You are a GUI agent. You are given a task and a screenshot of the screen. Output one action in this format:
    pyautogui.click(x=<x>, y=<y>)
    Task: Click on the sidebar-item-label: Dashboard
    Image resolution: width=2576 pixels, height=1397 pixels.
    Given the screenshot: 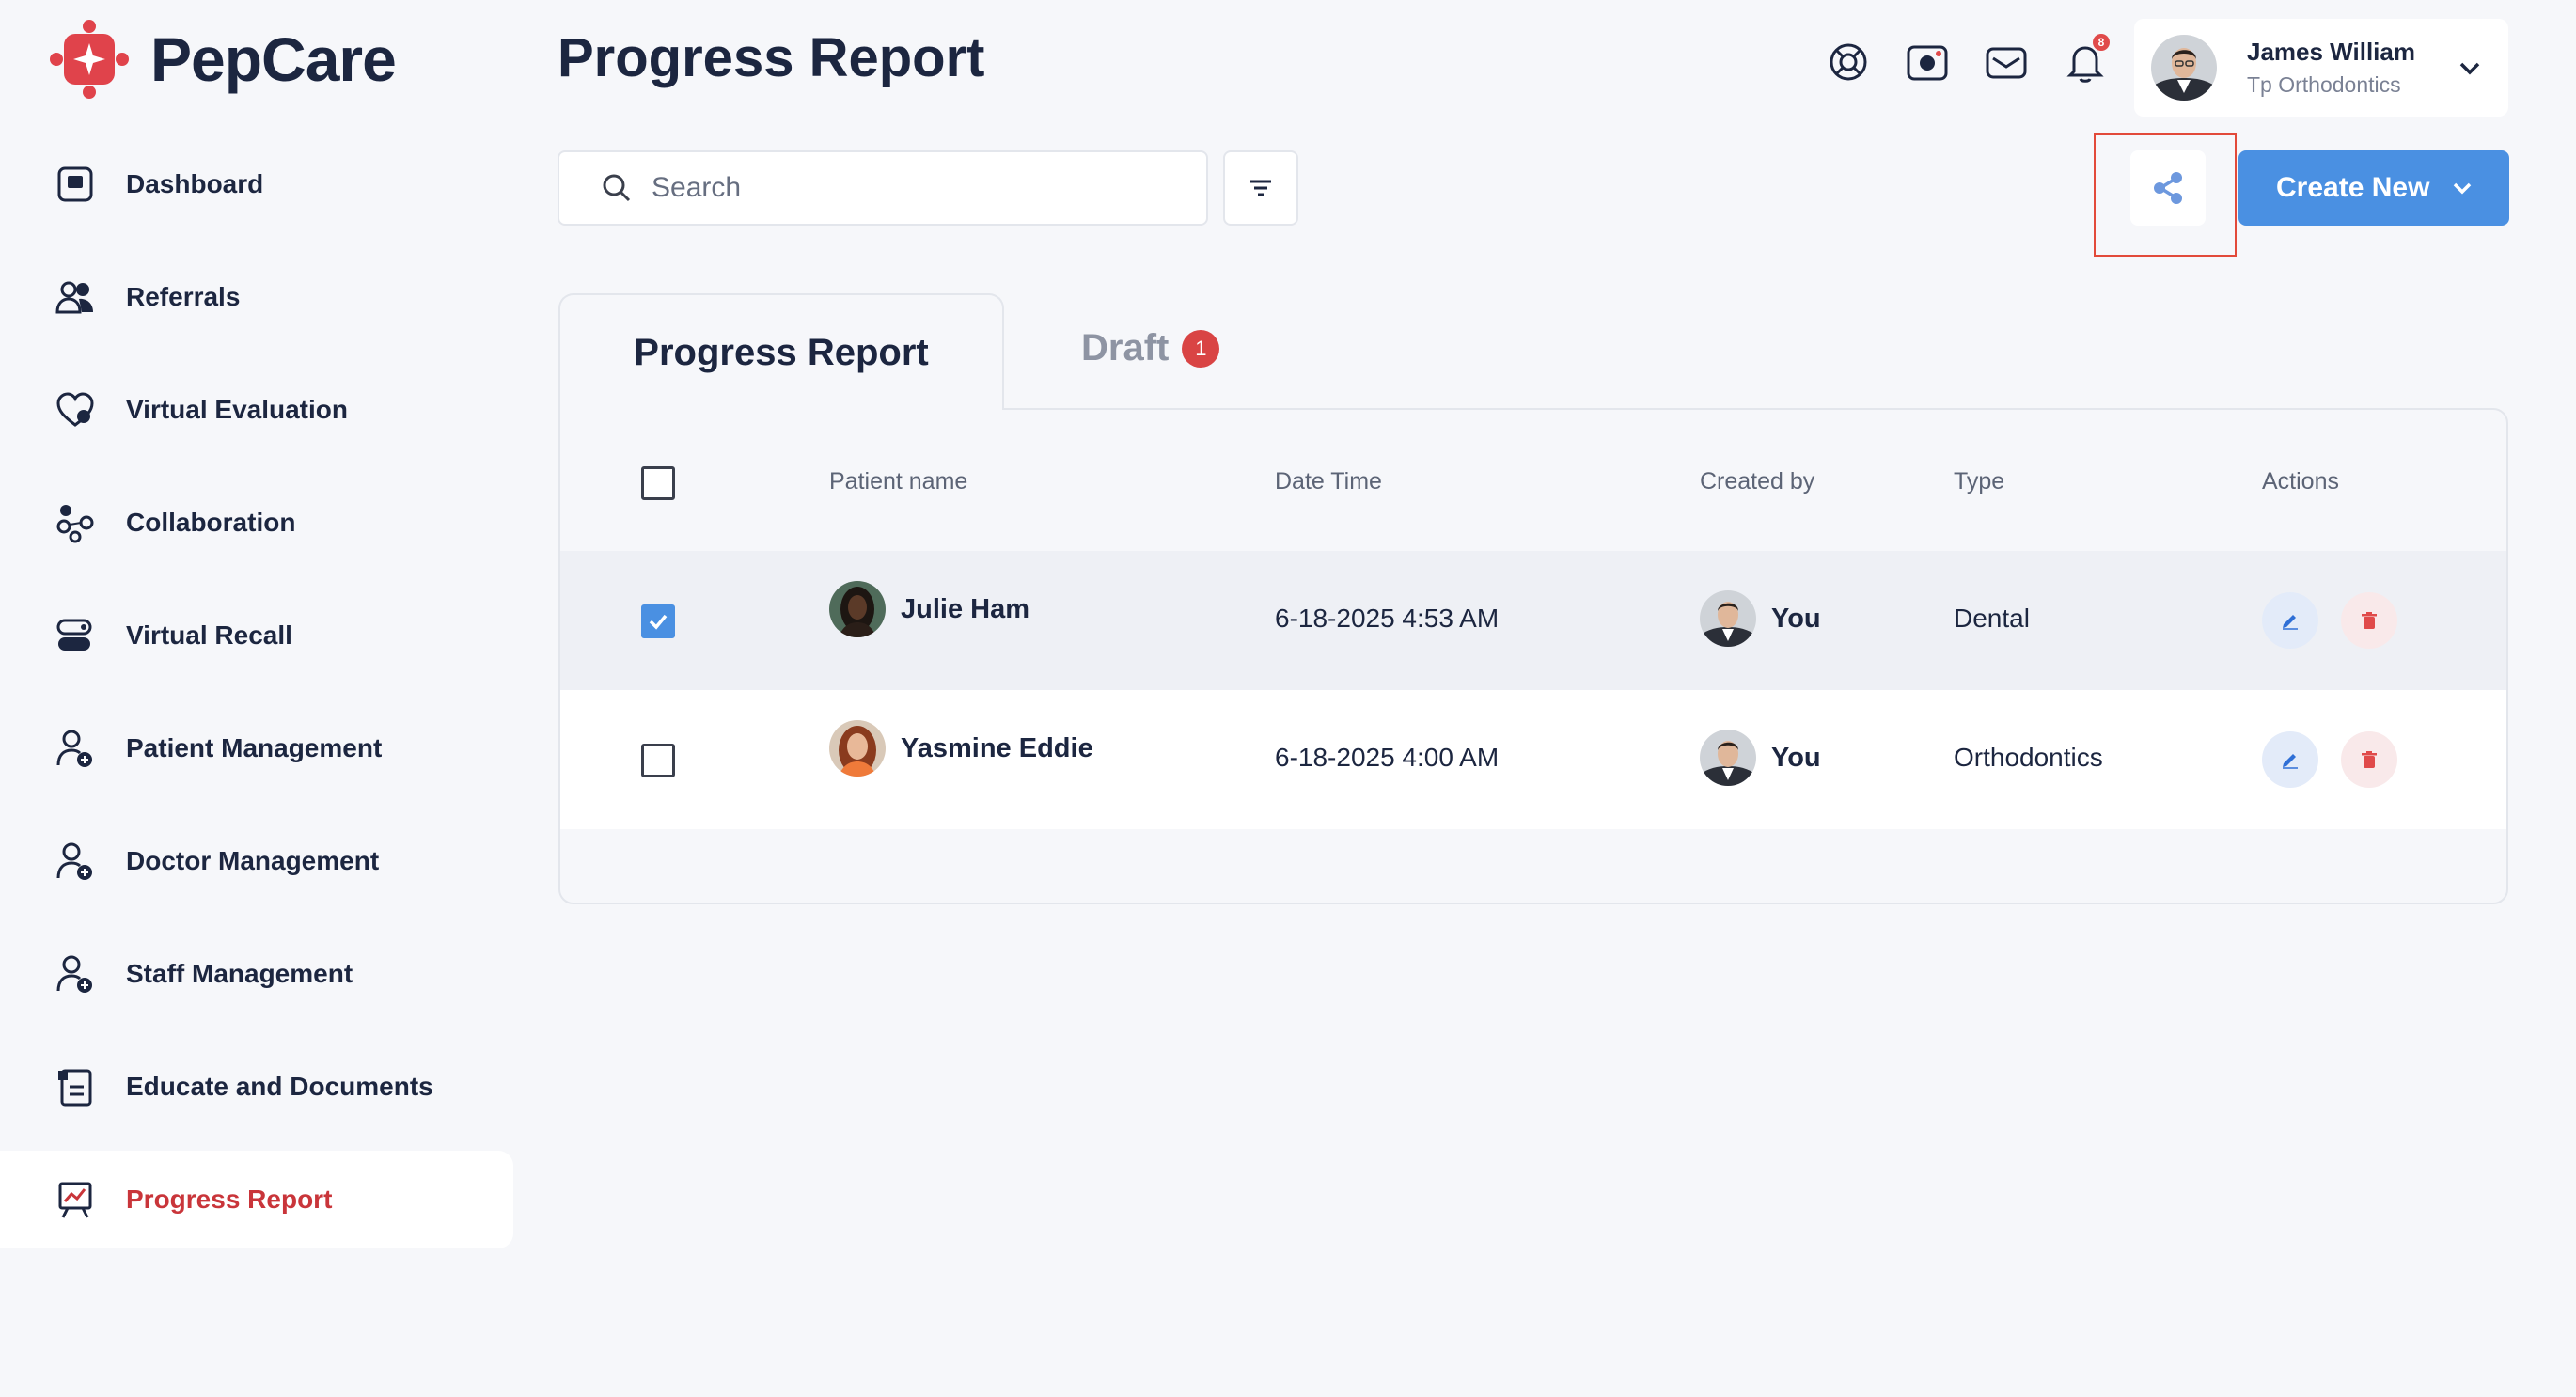 What is the action you would take?
    pyautogui.click(x=195, y=184)
    